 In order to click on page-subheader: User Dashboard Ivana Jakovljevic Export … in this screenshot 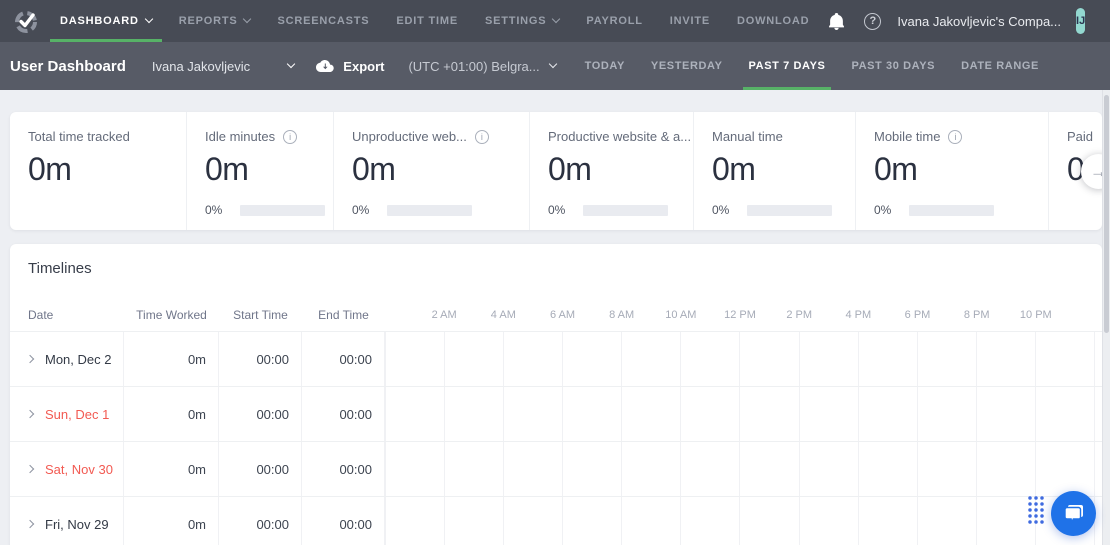, I will do `click(555, 66)`.